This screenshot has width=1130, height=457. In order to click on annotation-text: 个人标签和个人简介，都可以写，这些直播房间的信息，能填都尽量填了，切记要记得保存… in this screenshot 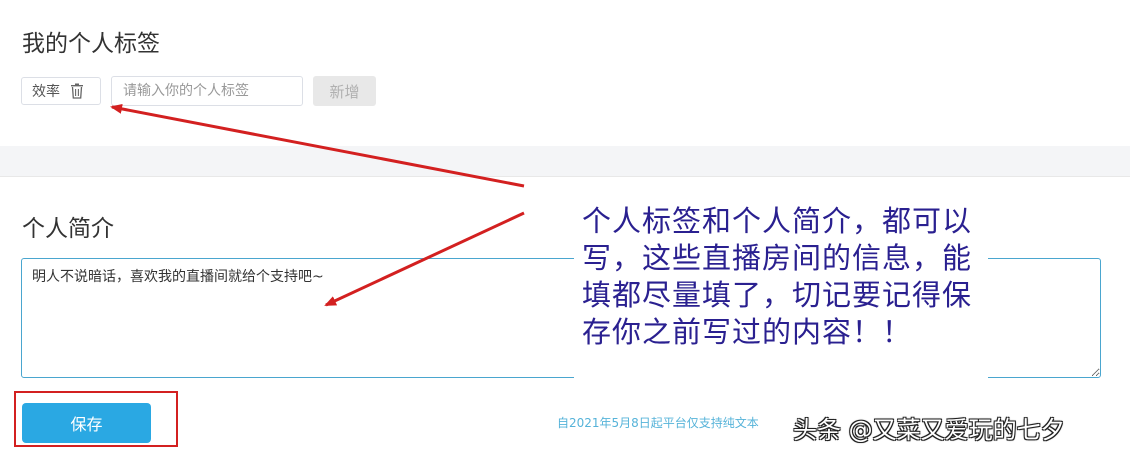, I will do `click(777, 276)`.